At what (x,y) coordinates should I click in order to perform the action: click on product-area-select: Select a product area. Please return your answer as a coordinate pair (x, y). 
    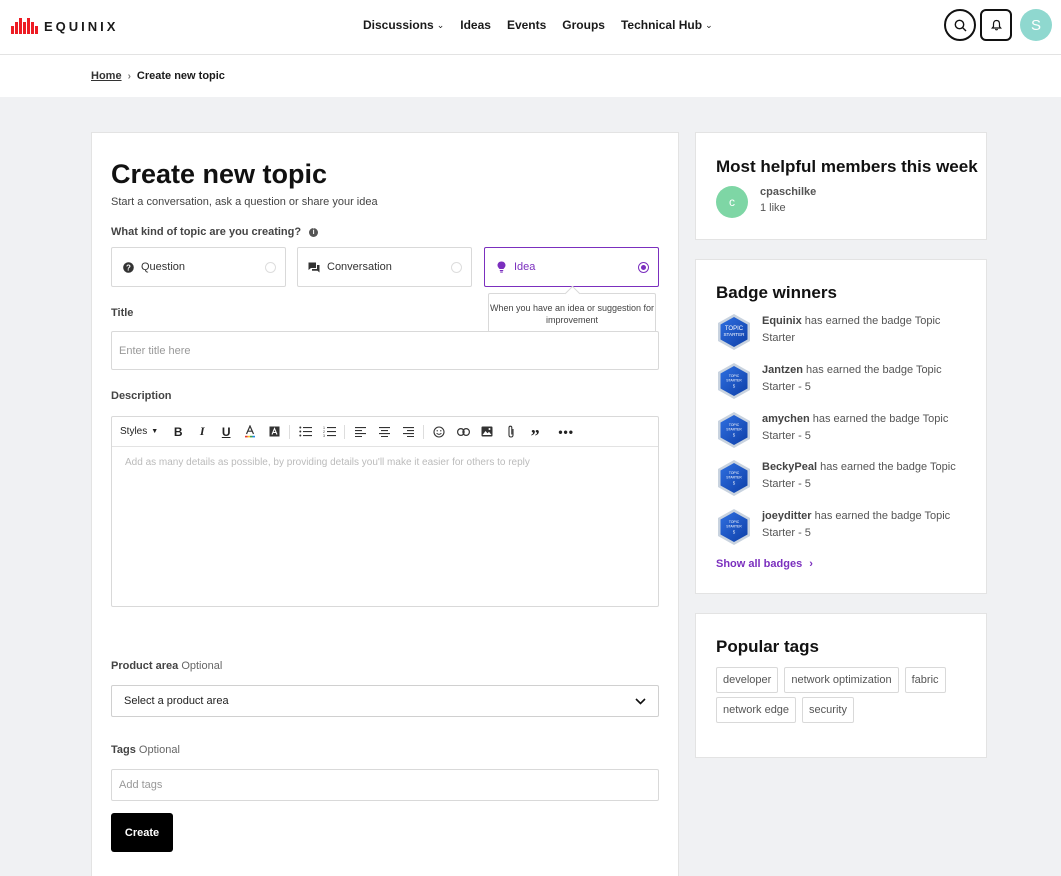
    Looking at the image, I should click on (385, 701).